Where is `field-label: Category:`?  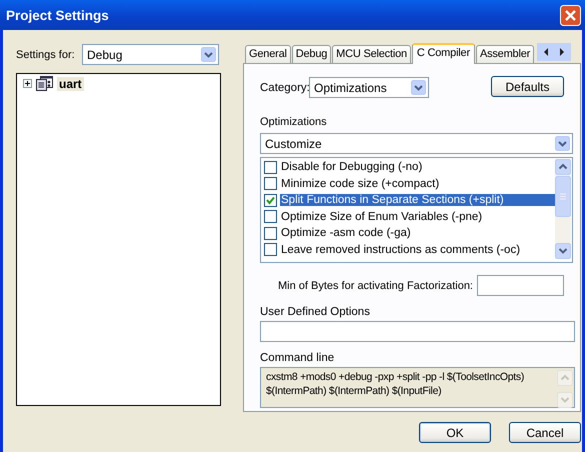 field-label: Category: is located at coordinates (284, 88).